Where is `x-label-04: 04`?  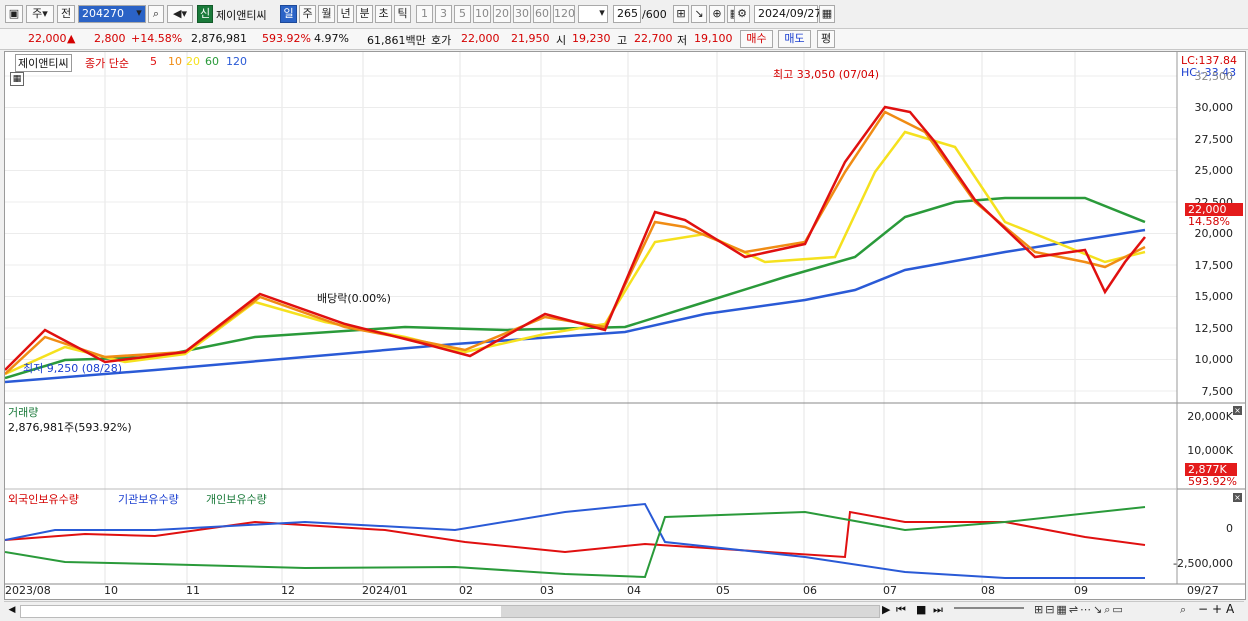 x-label-04: 04 is located at coordinates (634, 590).